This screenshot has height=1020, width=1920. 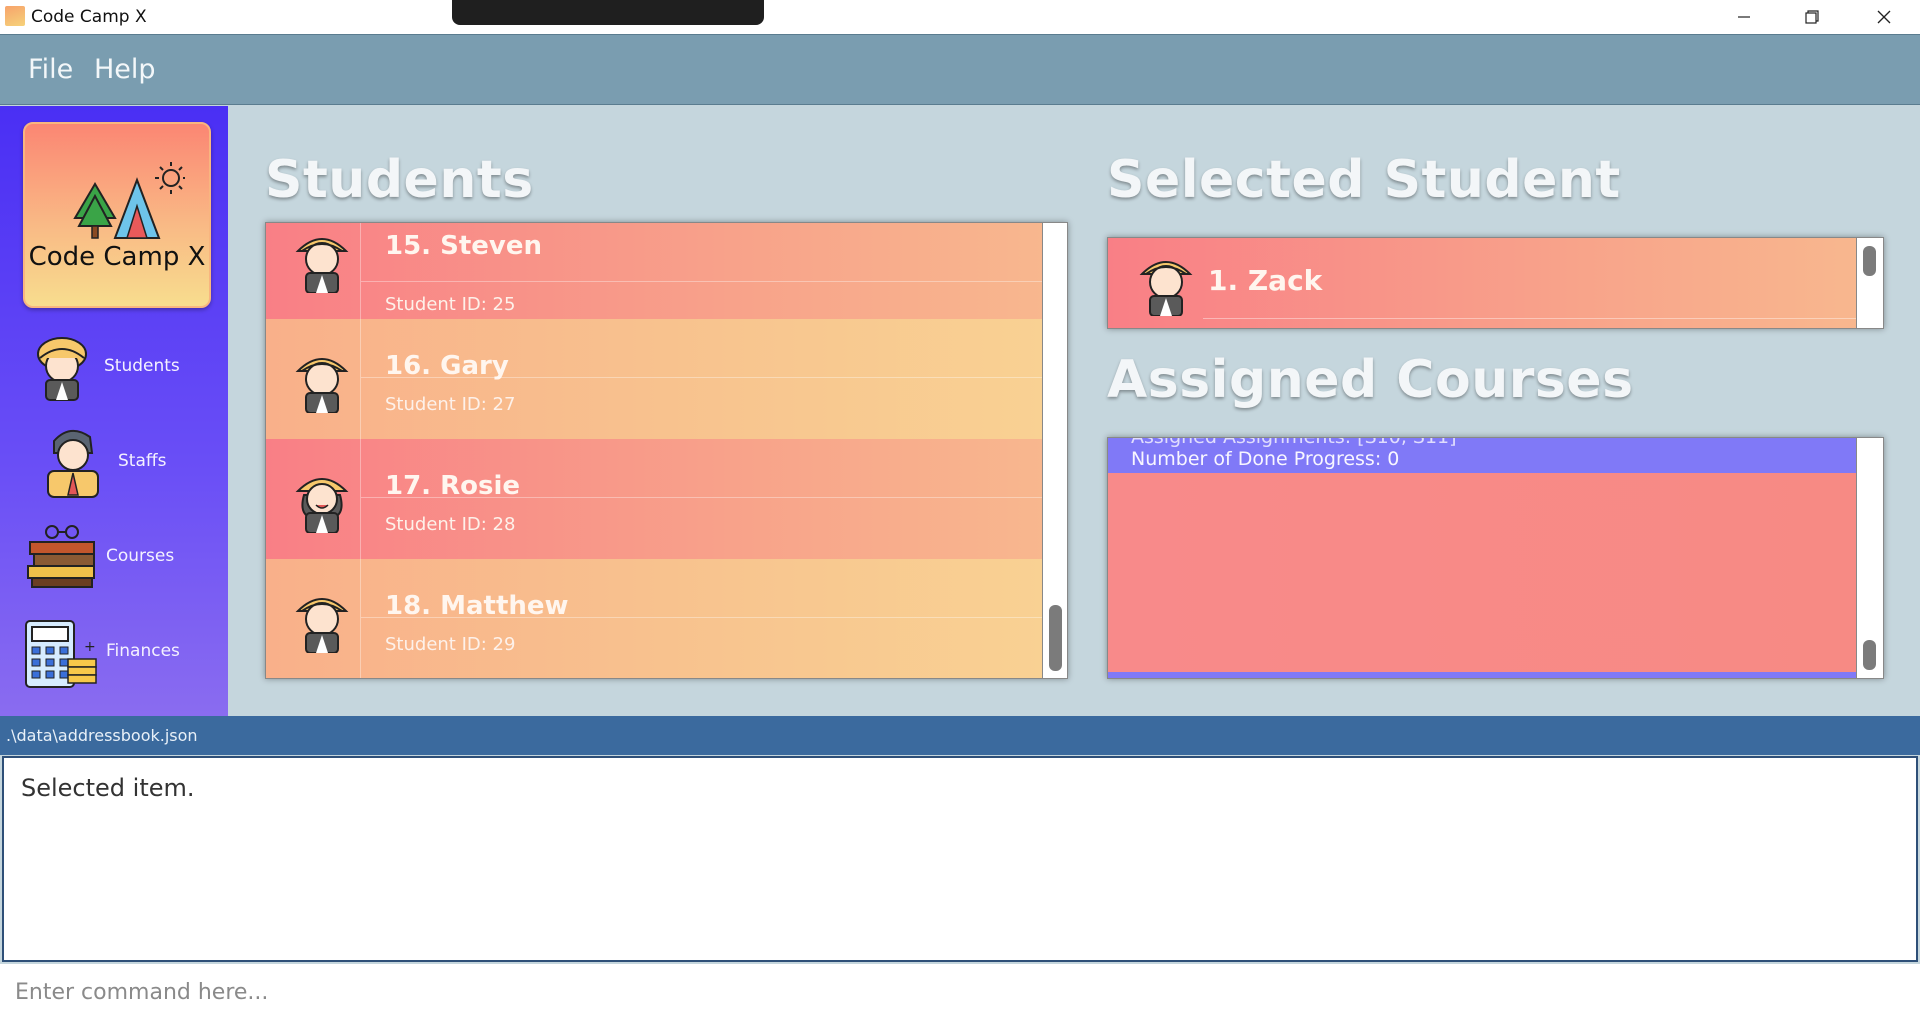 What do you see at coordinates (1869, 558) in the screenshot?
I see `assigned-courses-scrollbar` at bounding box center [1869, 558].